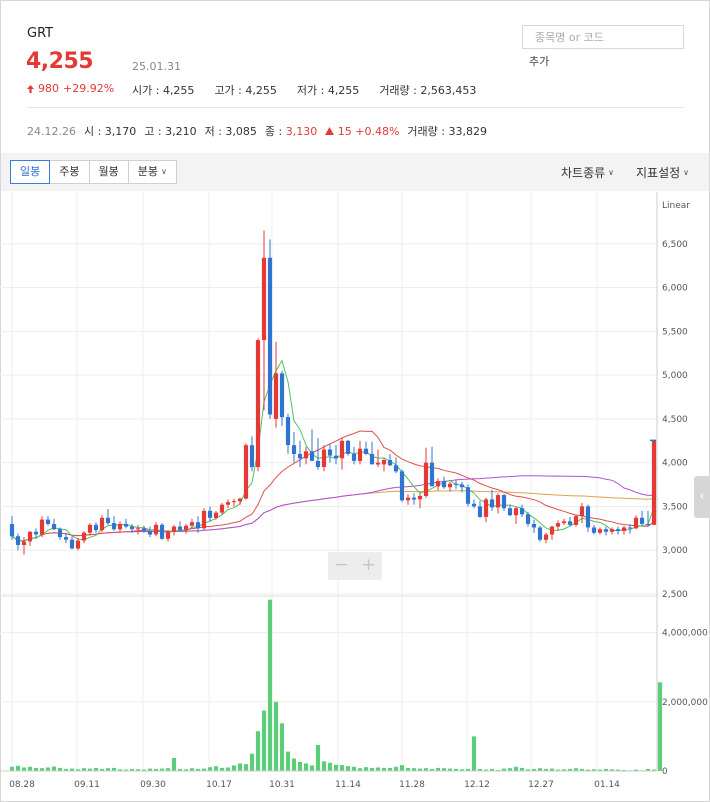 The image size is (710, 802). I want to click on price-tick-label: 5,500, so click(675, 332).